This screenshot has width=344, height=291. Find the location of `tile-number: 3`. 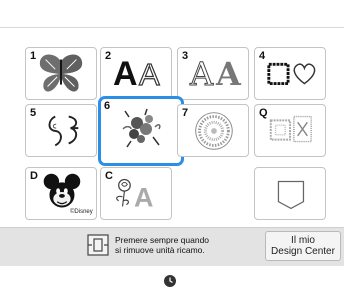

tile-number: 3 is located at coordinates (185, 56).